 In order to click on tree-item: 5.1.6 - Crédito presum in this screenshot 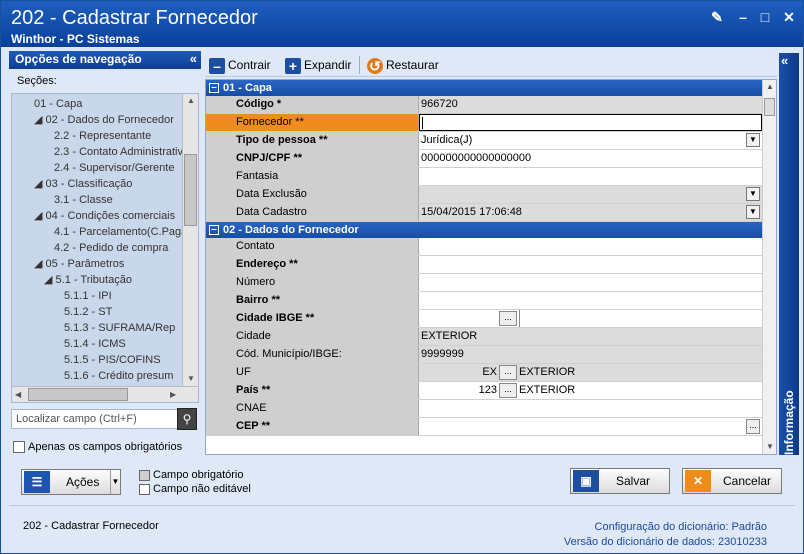, I will do `click(106, 376)`.